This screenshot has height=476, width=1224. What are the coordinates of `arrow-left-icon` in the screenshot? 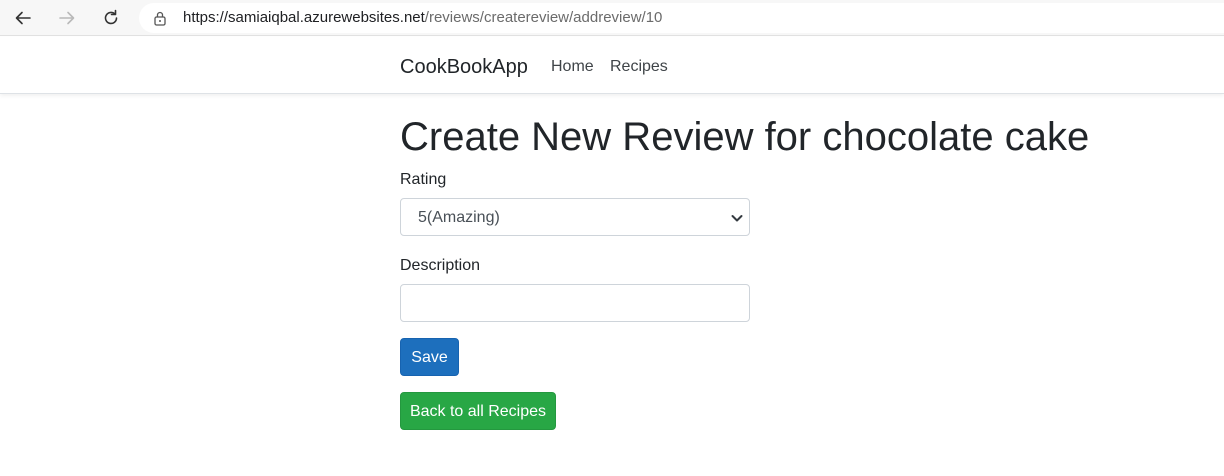 It's located at (23, 18).